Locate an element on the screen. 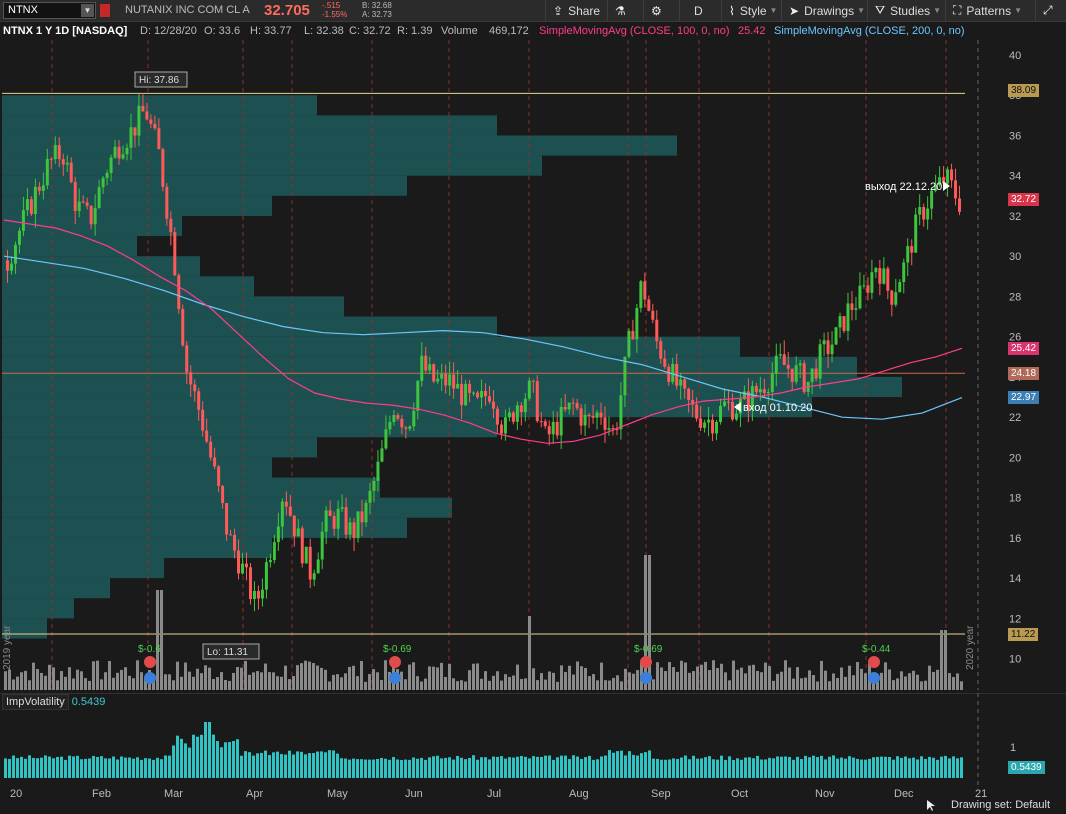 The image size is (1066, 814). studies-button: ⛛ Studies ▼ is located at coordinates (906, 10).